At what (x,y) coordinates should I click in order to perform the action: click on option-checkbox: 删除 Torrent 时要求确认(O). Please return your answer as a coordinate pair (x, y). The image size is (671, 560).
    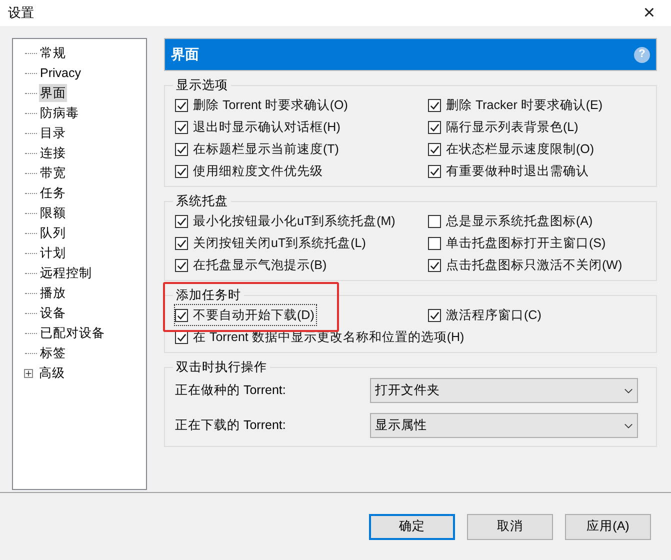
    Looking at the image, I should click on (262, 105).